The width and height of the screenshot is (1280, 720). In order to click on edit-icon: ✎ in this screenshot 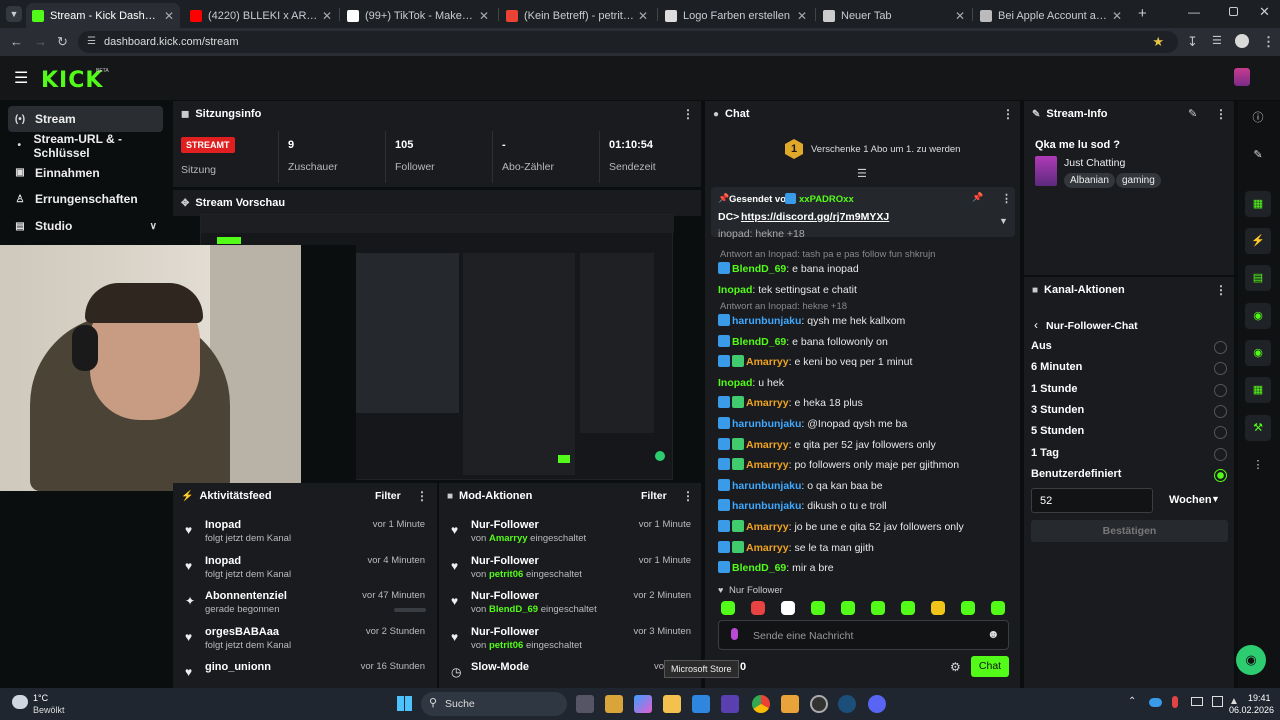, I will do `click(1258, 155)`.